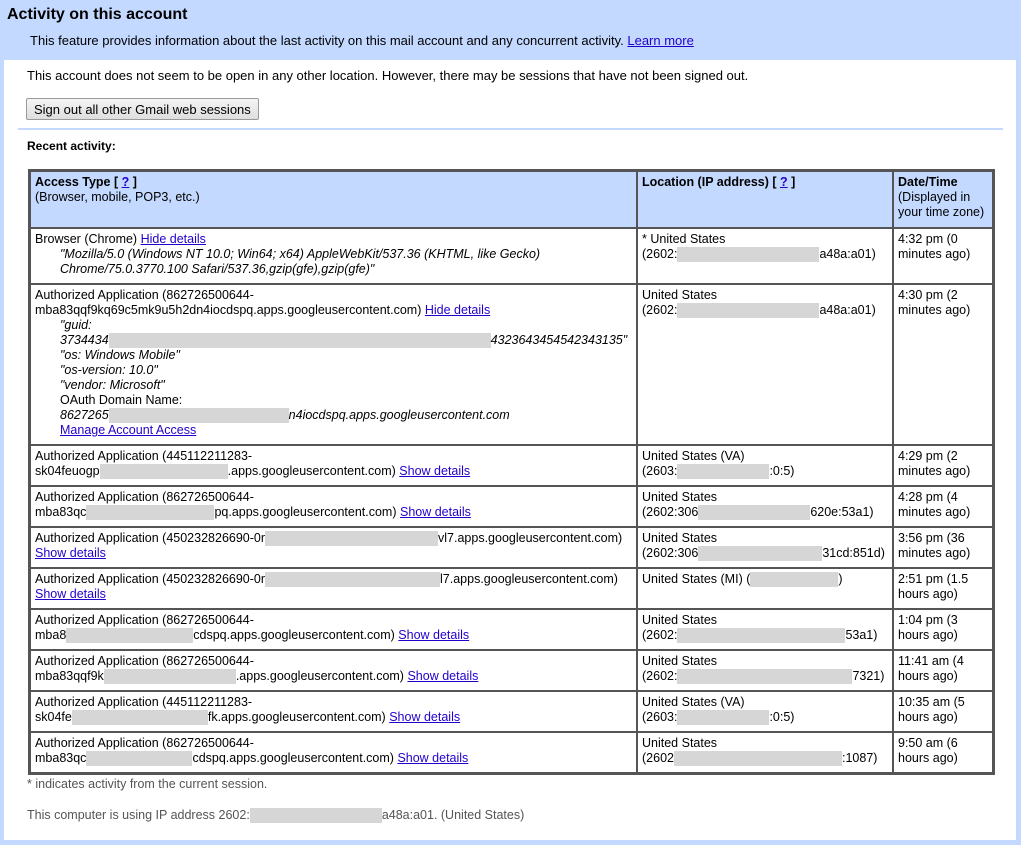  Describe the element at coordinates (943, 752) in the screenshot. I see `datetime-cell: 9:50 am (6 hours ago)` at that location.